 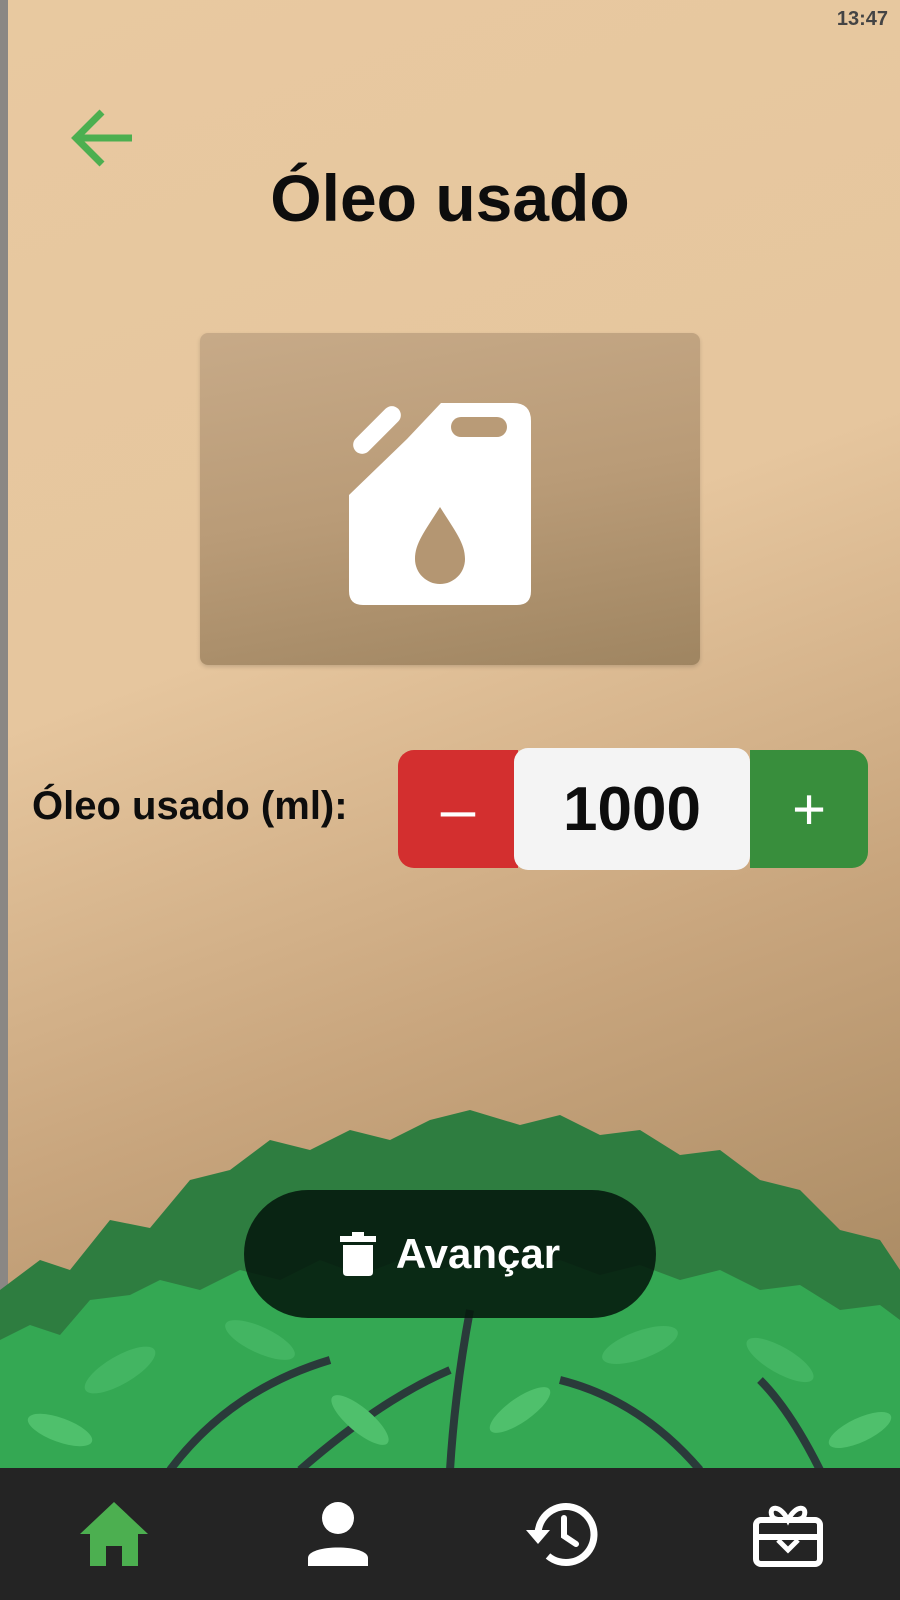 I want to click on quantity-label: Óleo usado (ml):, so click(x=190, y=806).